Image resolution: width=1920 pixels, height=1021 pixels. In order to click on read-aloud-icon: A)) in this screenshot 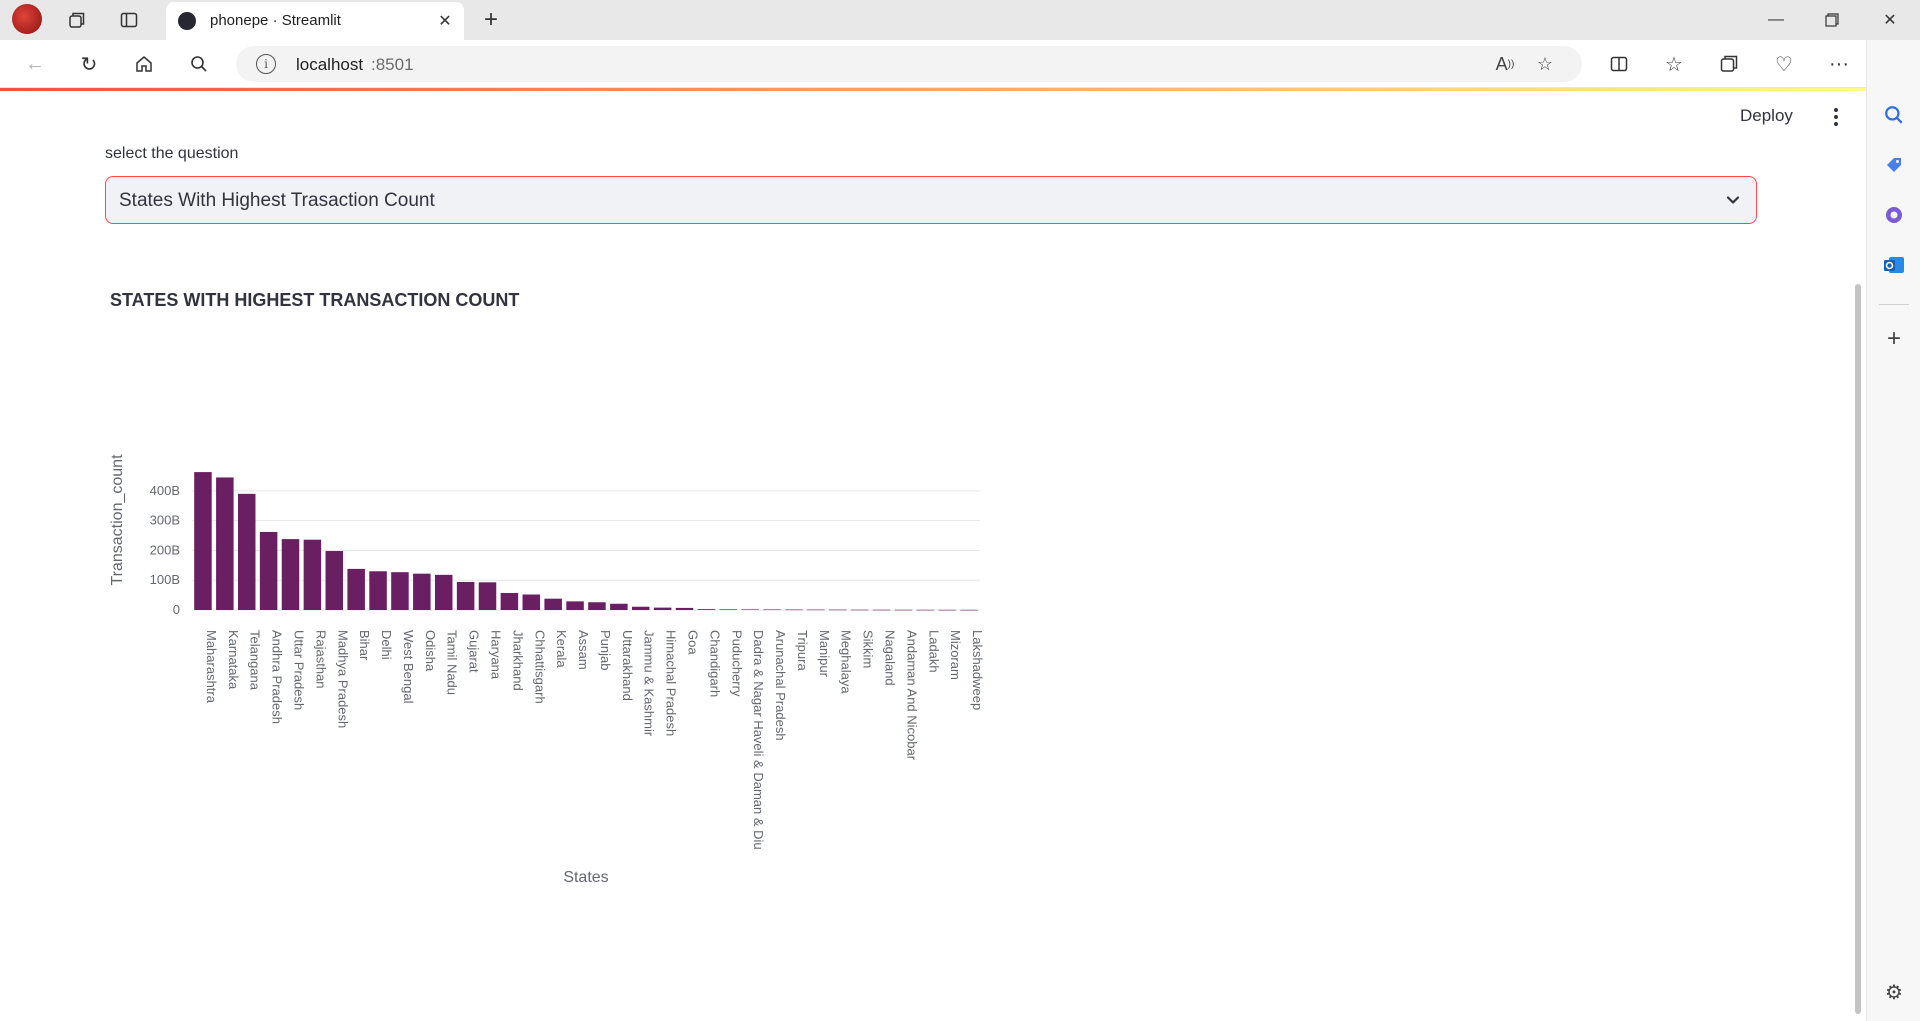, I will do `click(1505, 64)`.